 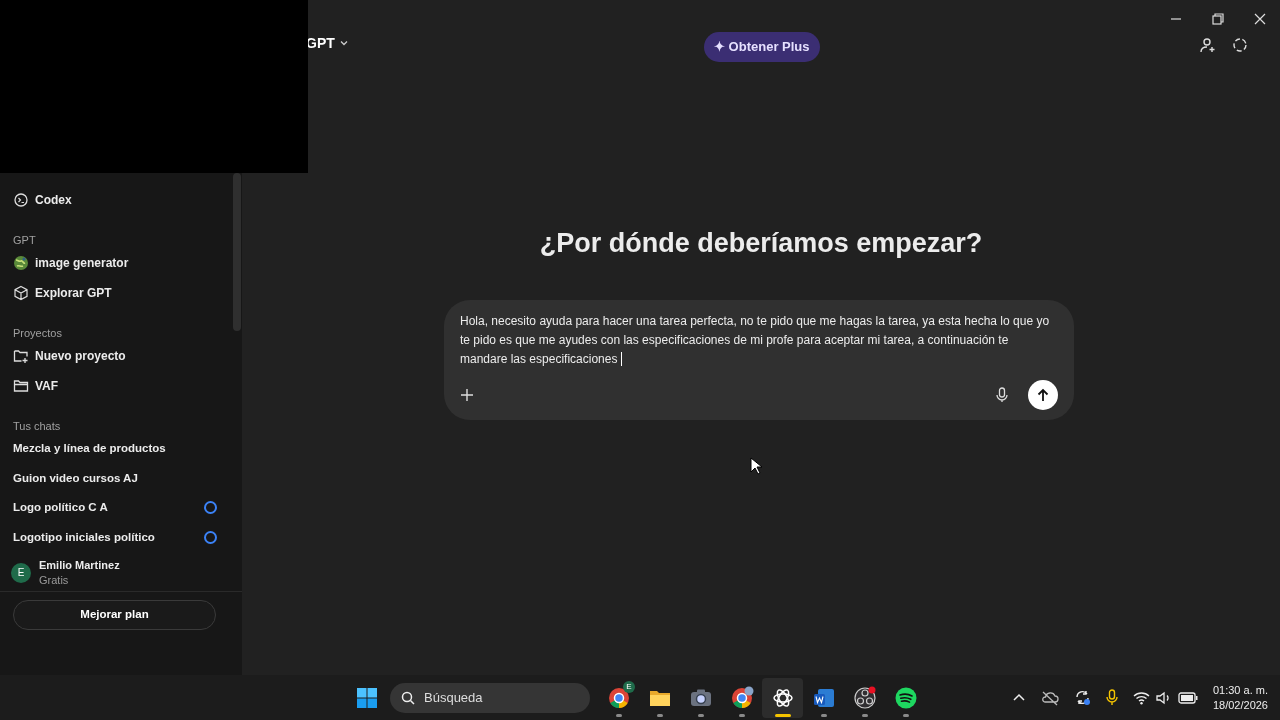 I want to click on scrollbar-thumb, so click(x=237, y=252).